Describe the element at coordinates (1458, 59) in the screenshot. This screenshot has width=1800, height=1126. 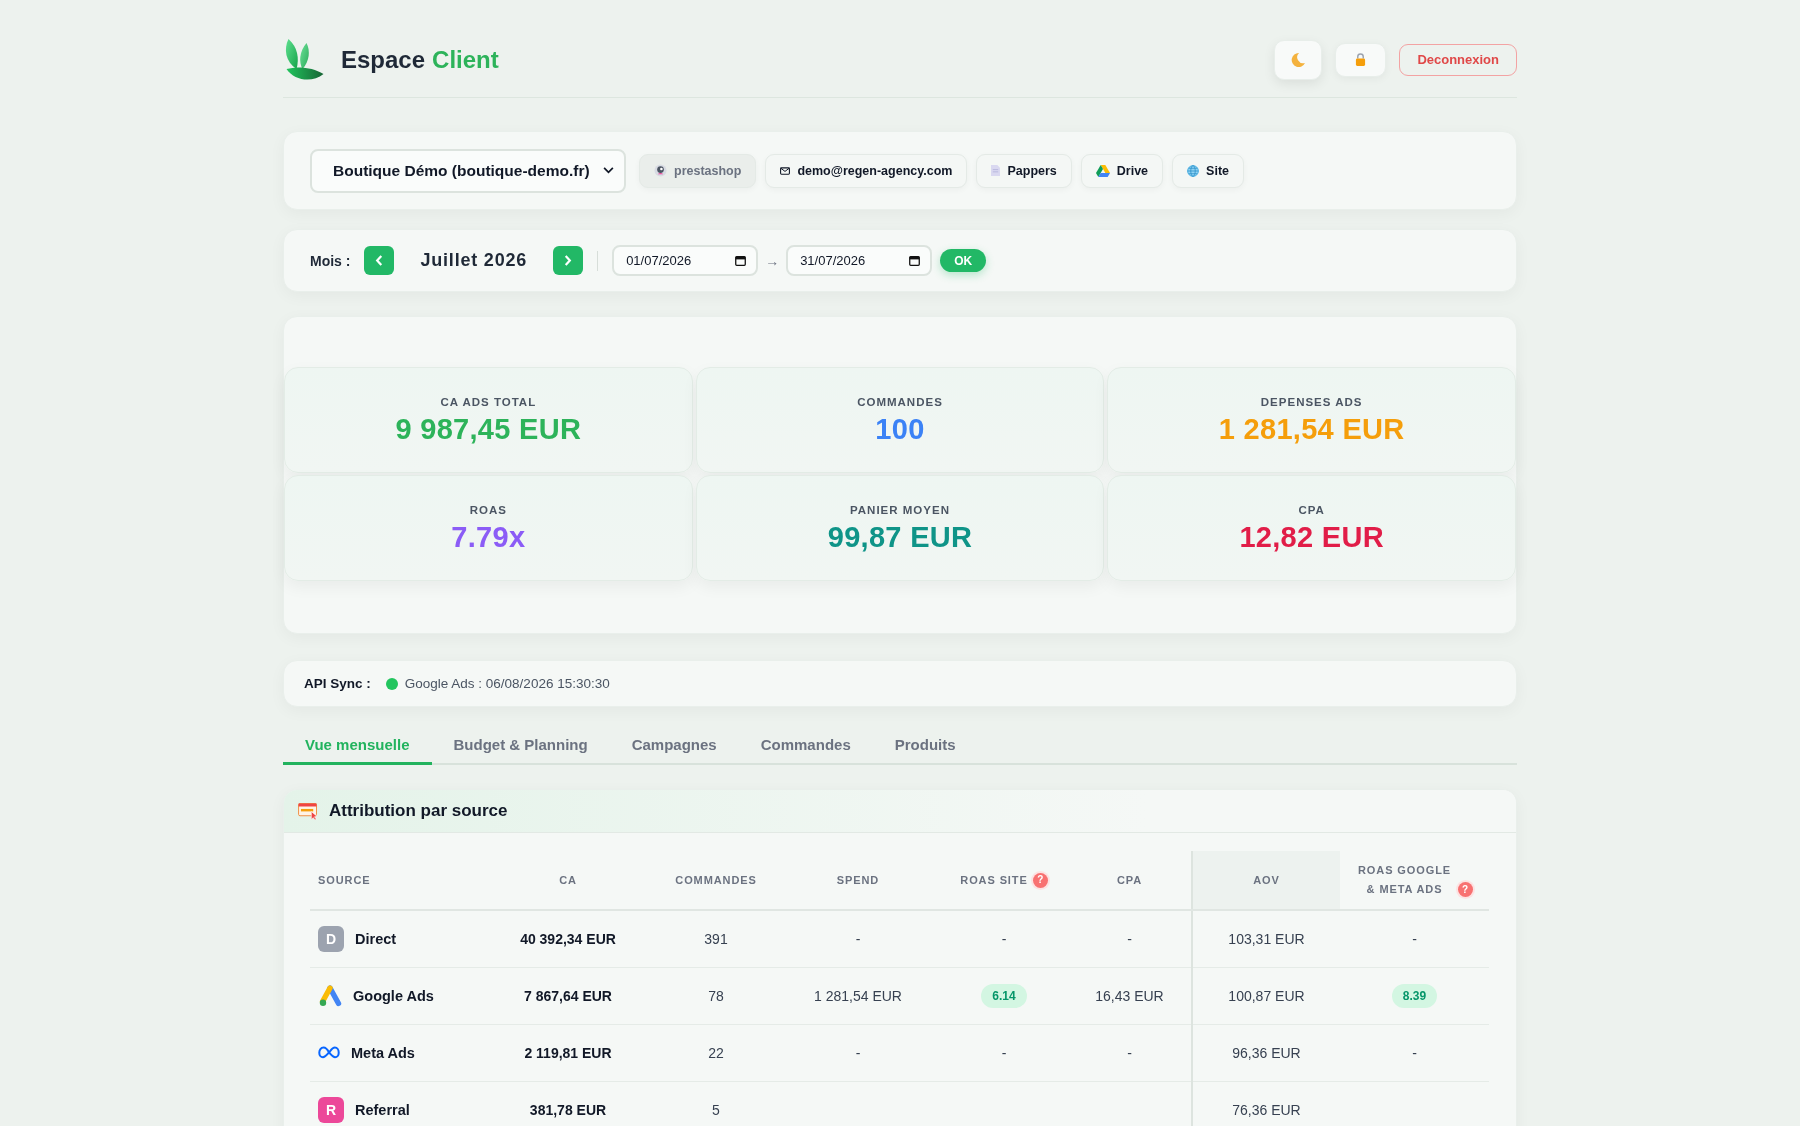
I see `logout-button: Deconnexion` at that location.